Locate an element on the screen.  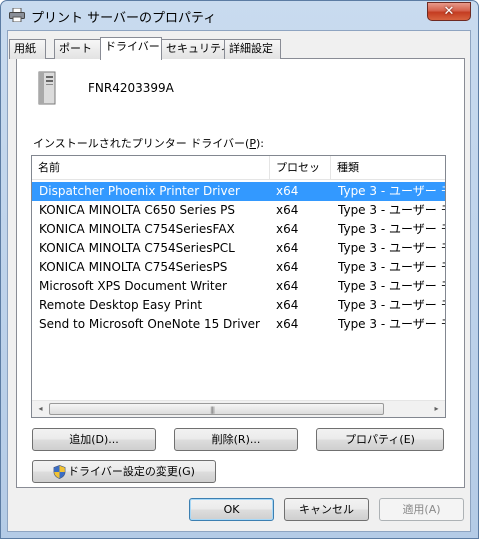
close-button: ✕ is located at coordinates (449, 11).